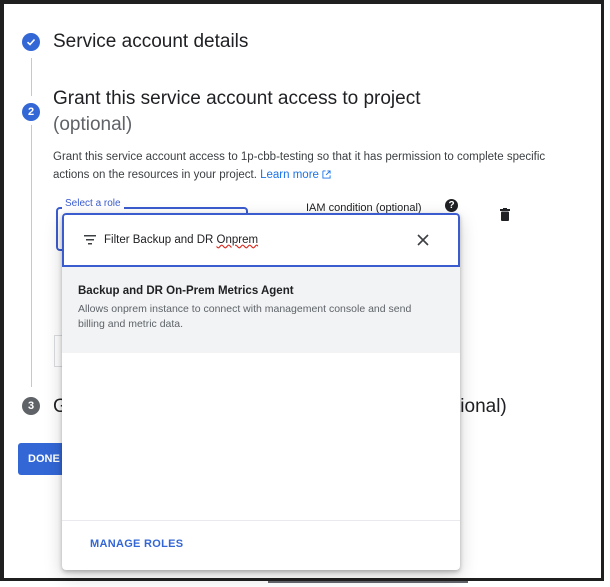 This screenshot has height=587, width=610. I want to click on role-filter-input: Filter Backup and DR Onprem, so click(261, 240).